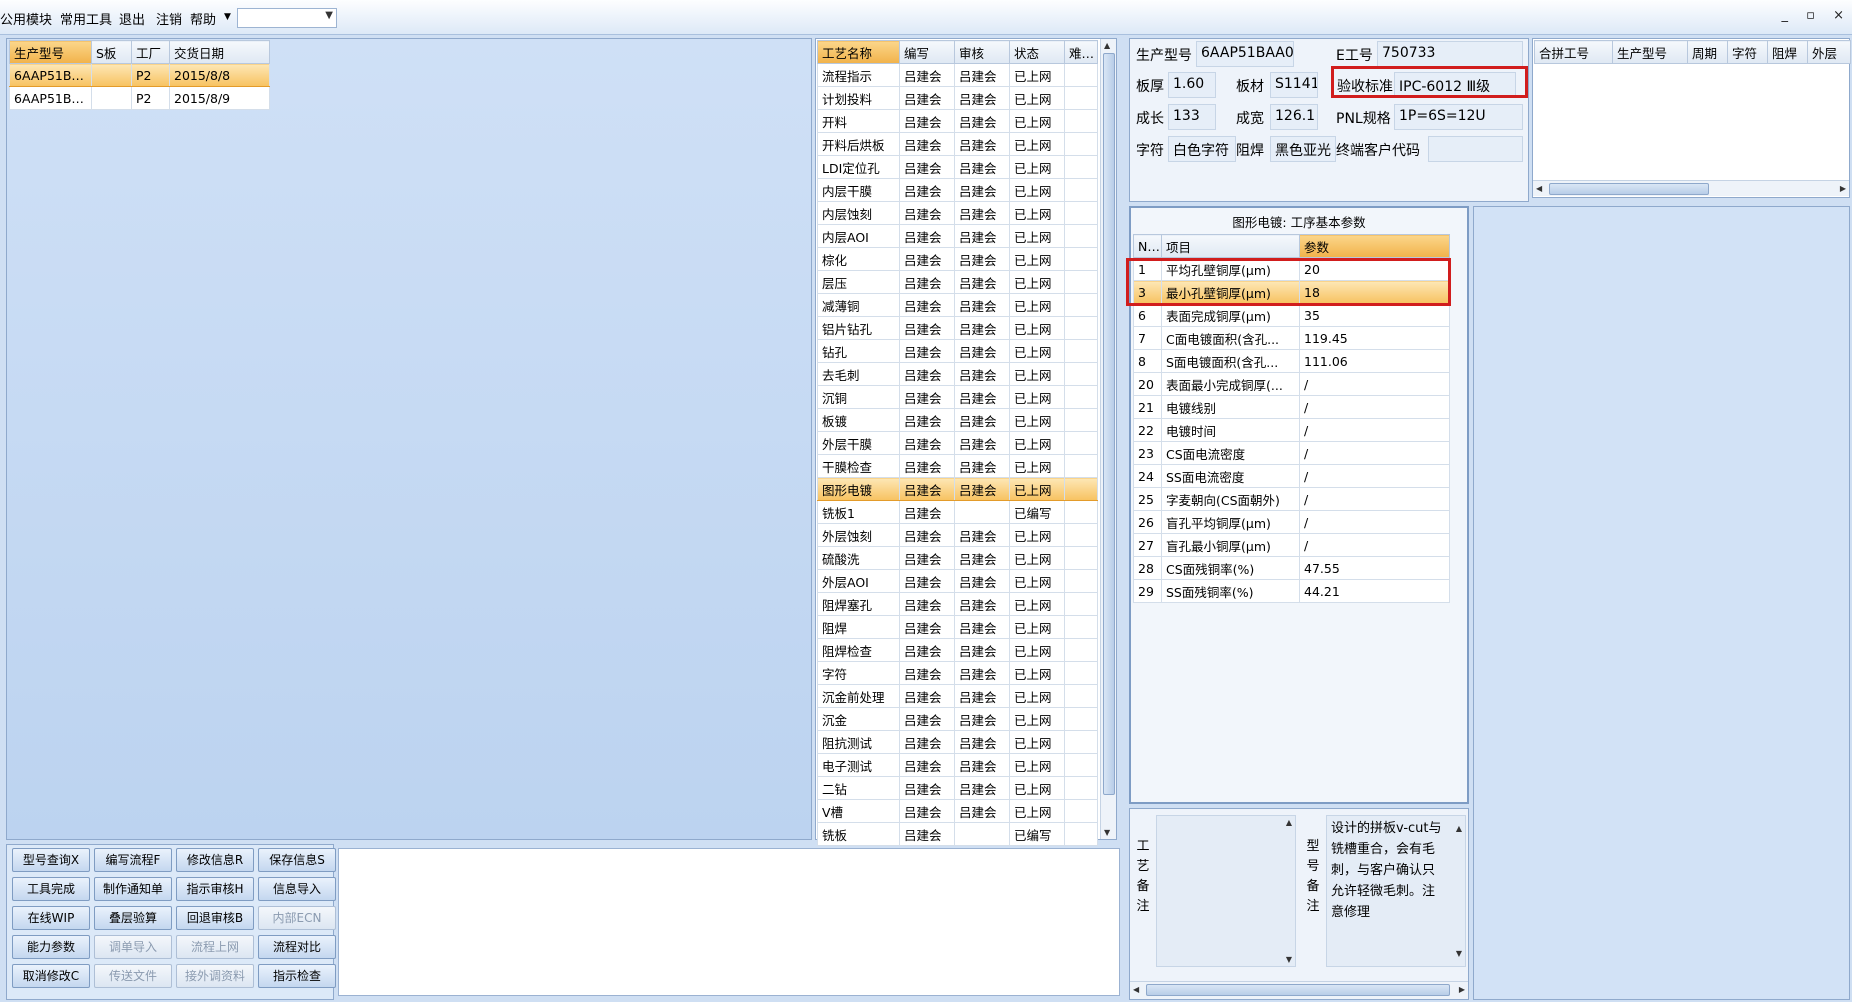 This screenshot has height=1002, width=1852. I want to click on cell-process-name: 外层AOI, so click(858, 581).